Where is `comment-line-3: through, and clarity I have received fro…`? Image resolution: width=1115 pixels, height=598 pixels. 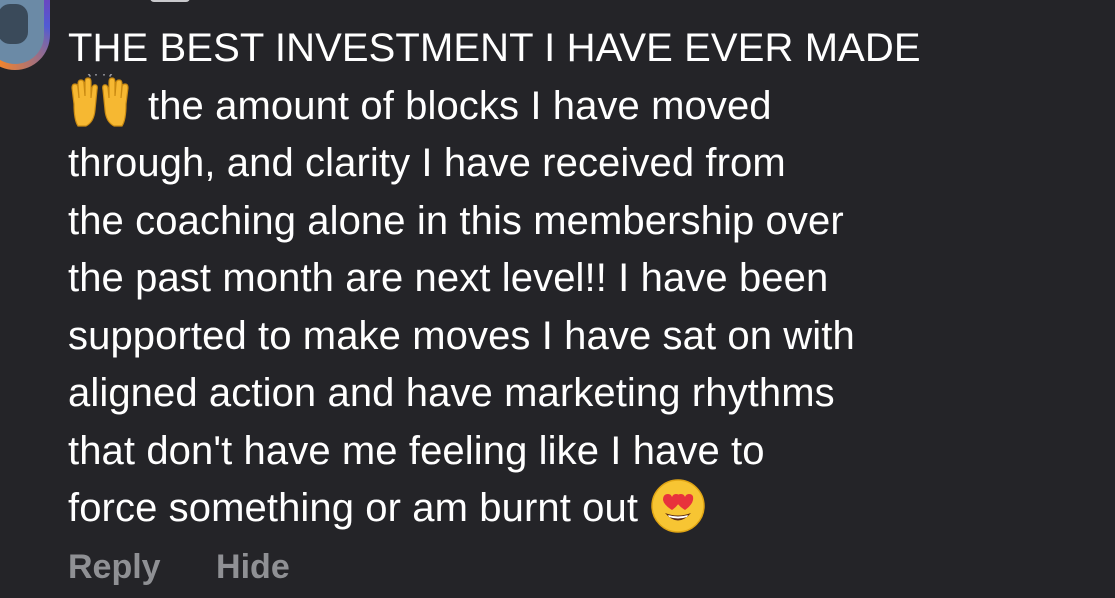
comment-line-3: through, and clarity I have received fro… is located at coordinates (427, 163).